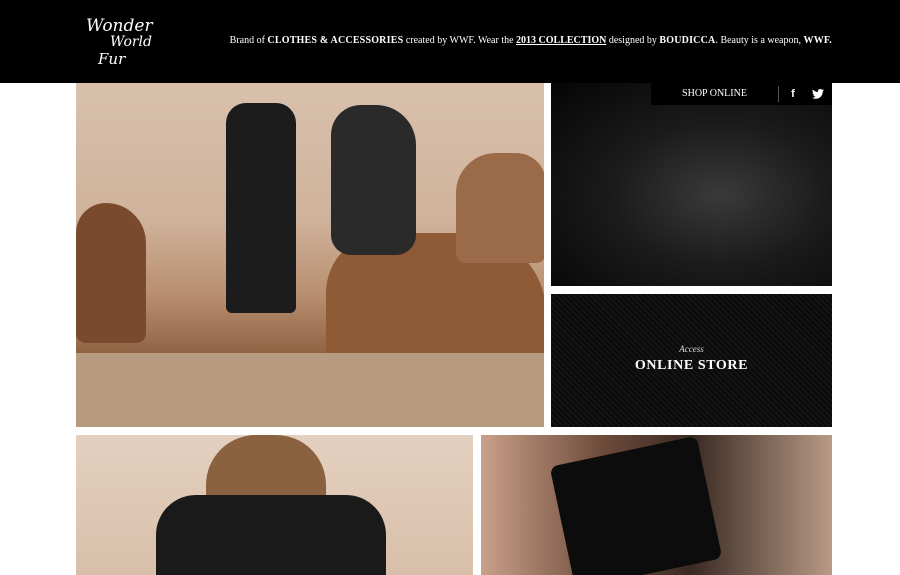 The width and height of the screenshot is (900, 575). I want to click on clutch-bag-image, so click(656, 505).